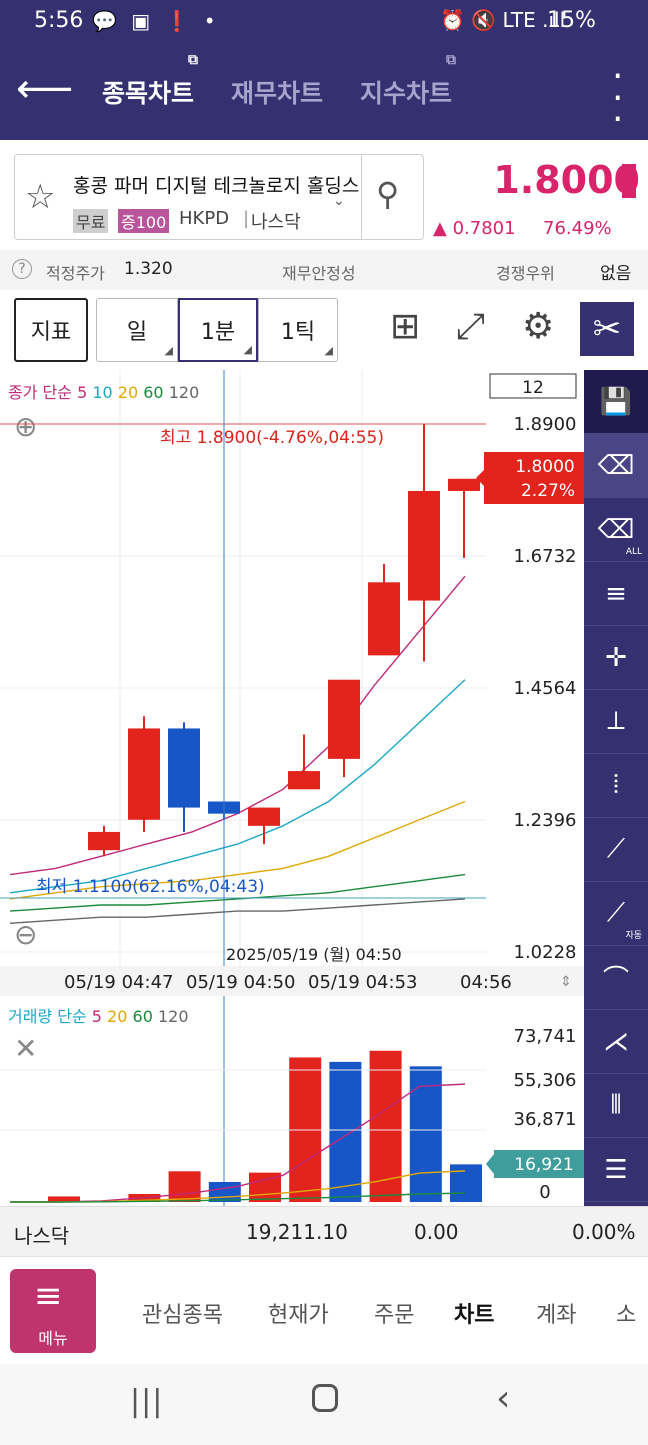 The width and height of the screenshot is (648, 1445). Describe the element at coordinates (571, 20) in the screenshot. I see `battery-level: 15%` at that location.